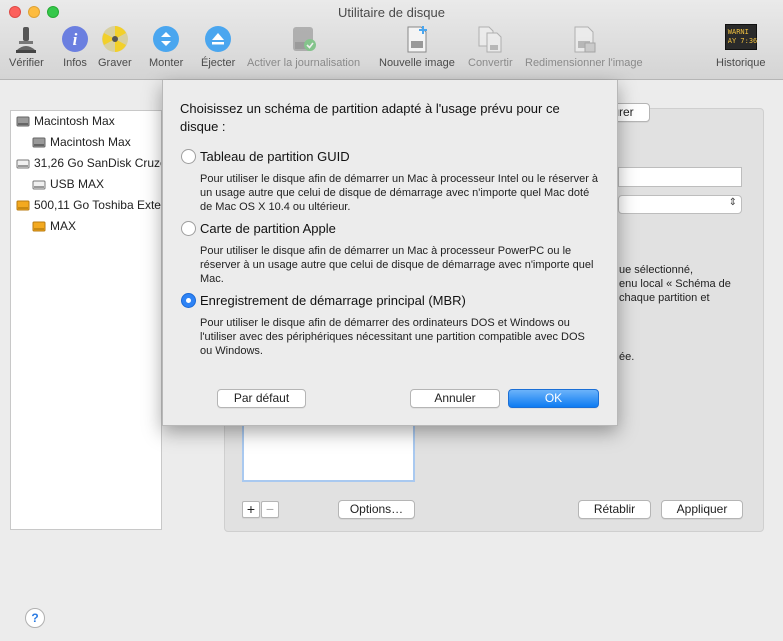 This screenshot has height=641, width=783. Describe the element at coordinates (627, 357) in the screenshot. I see `background-text-line: ée.` at that location.